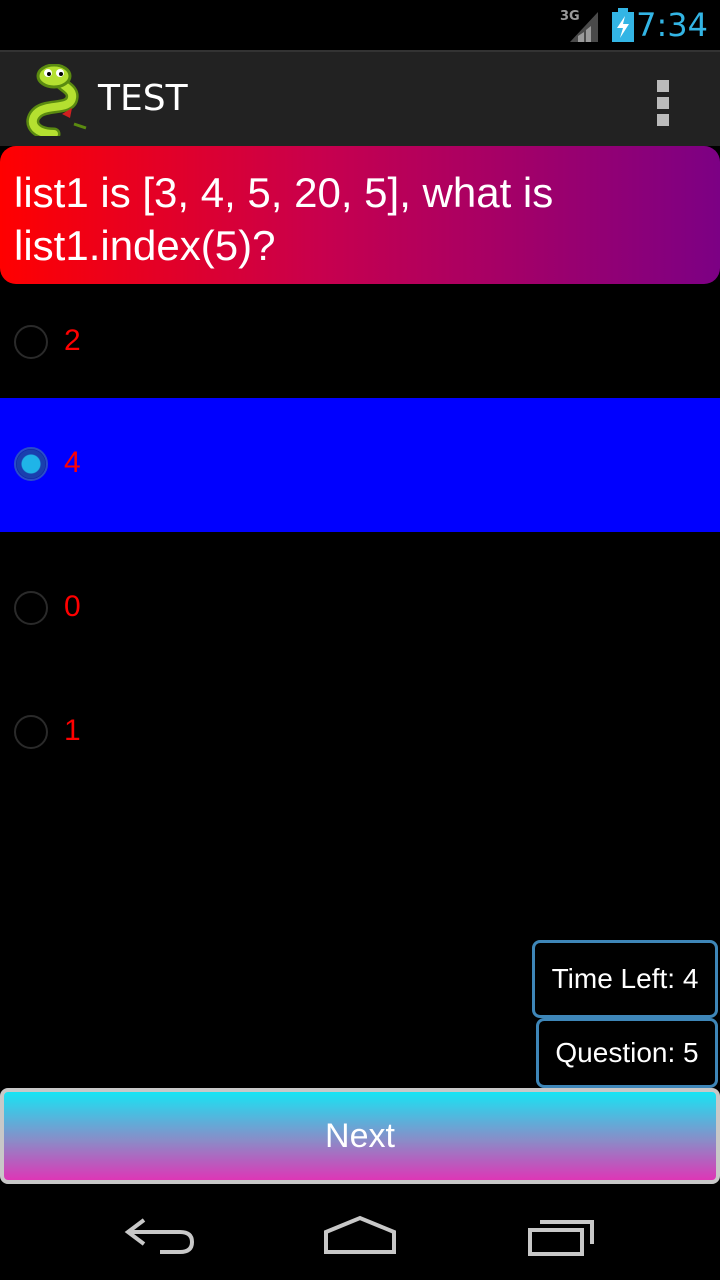  What do you see at coordinates (360, 341) in the screenshot?
I see `answer-option-1: 2` at bounding box center [360, 341].